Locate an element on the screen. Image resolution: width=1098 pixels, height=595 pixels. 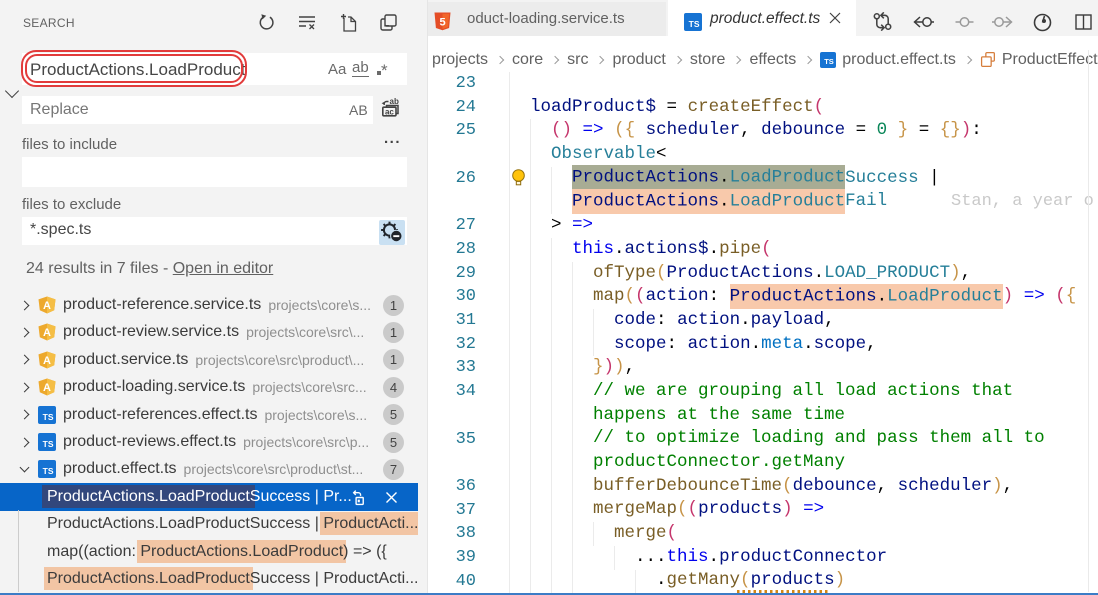
svg-text: ac is located at coordinates (389, 111).